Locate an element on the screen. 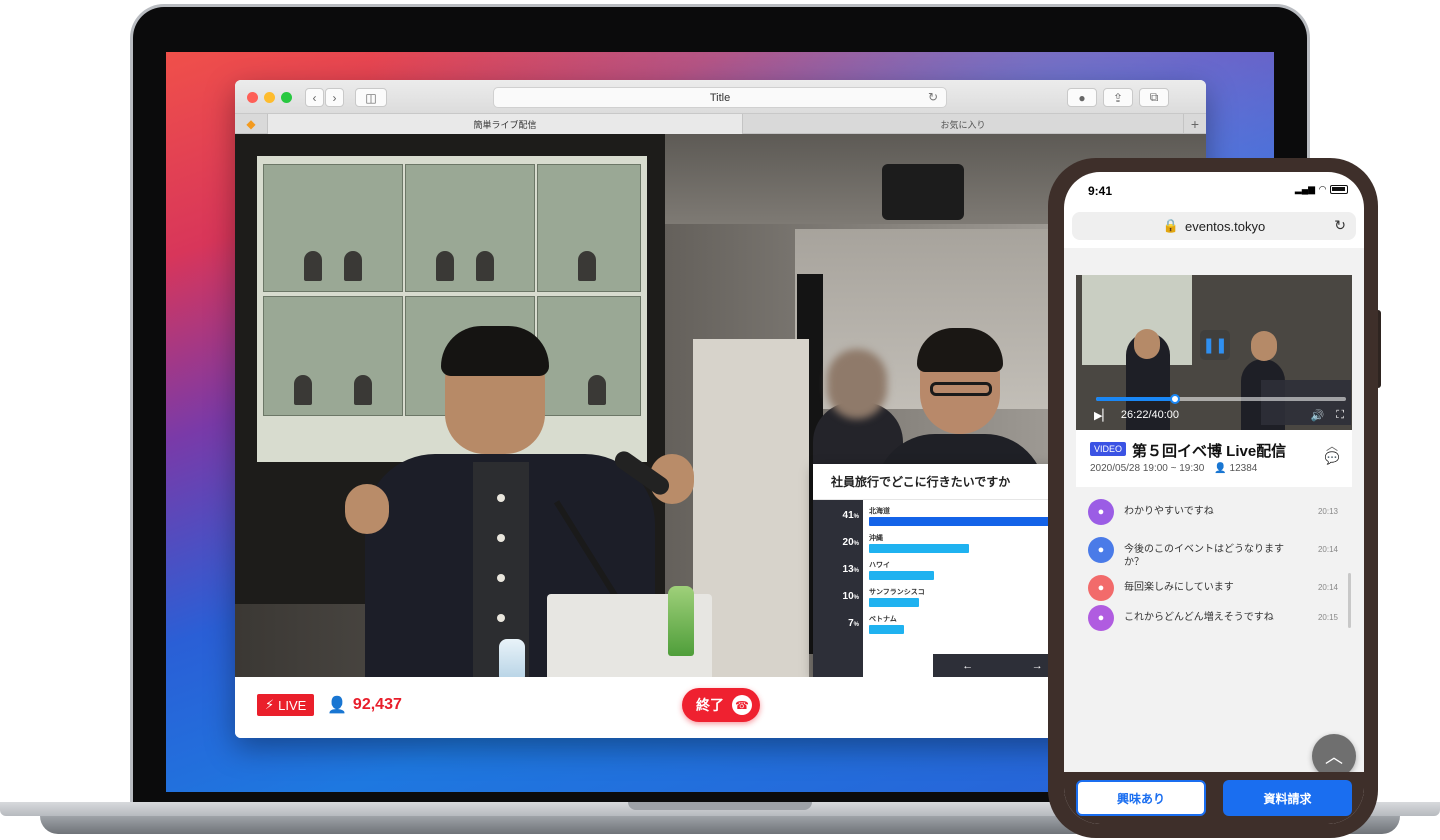 The height and width of the screenshot is (840, 1440). comment-text: 今後のこのイベントはどうなりますか？ is located at coordinates (1204, 556).